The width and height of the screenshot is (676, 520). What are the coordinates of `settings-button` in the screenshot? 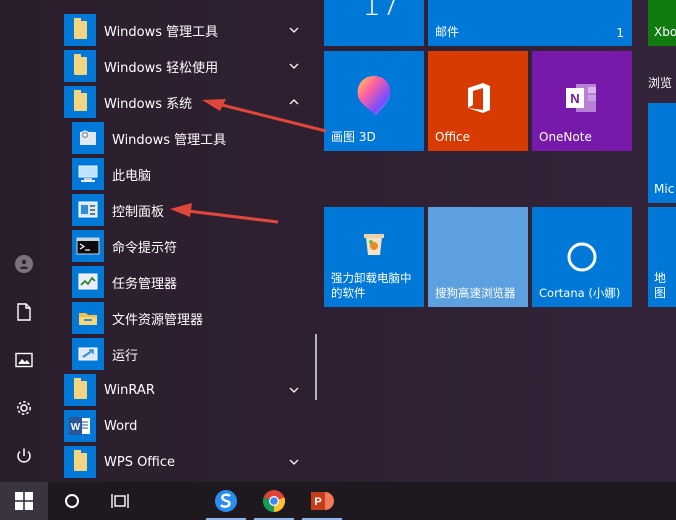 It's located at (24, 408).